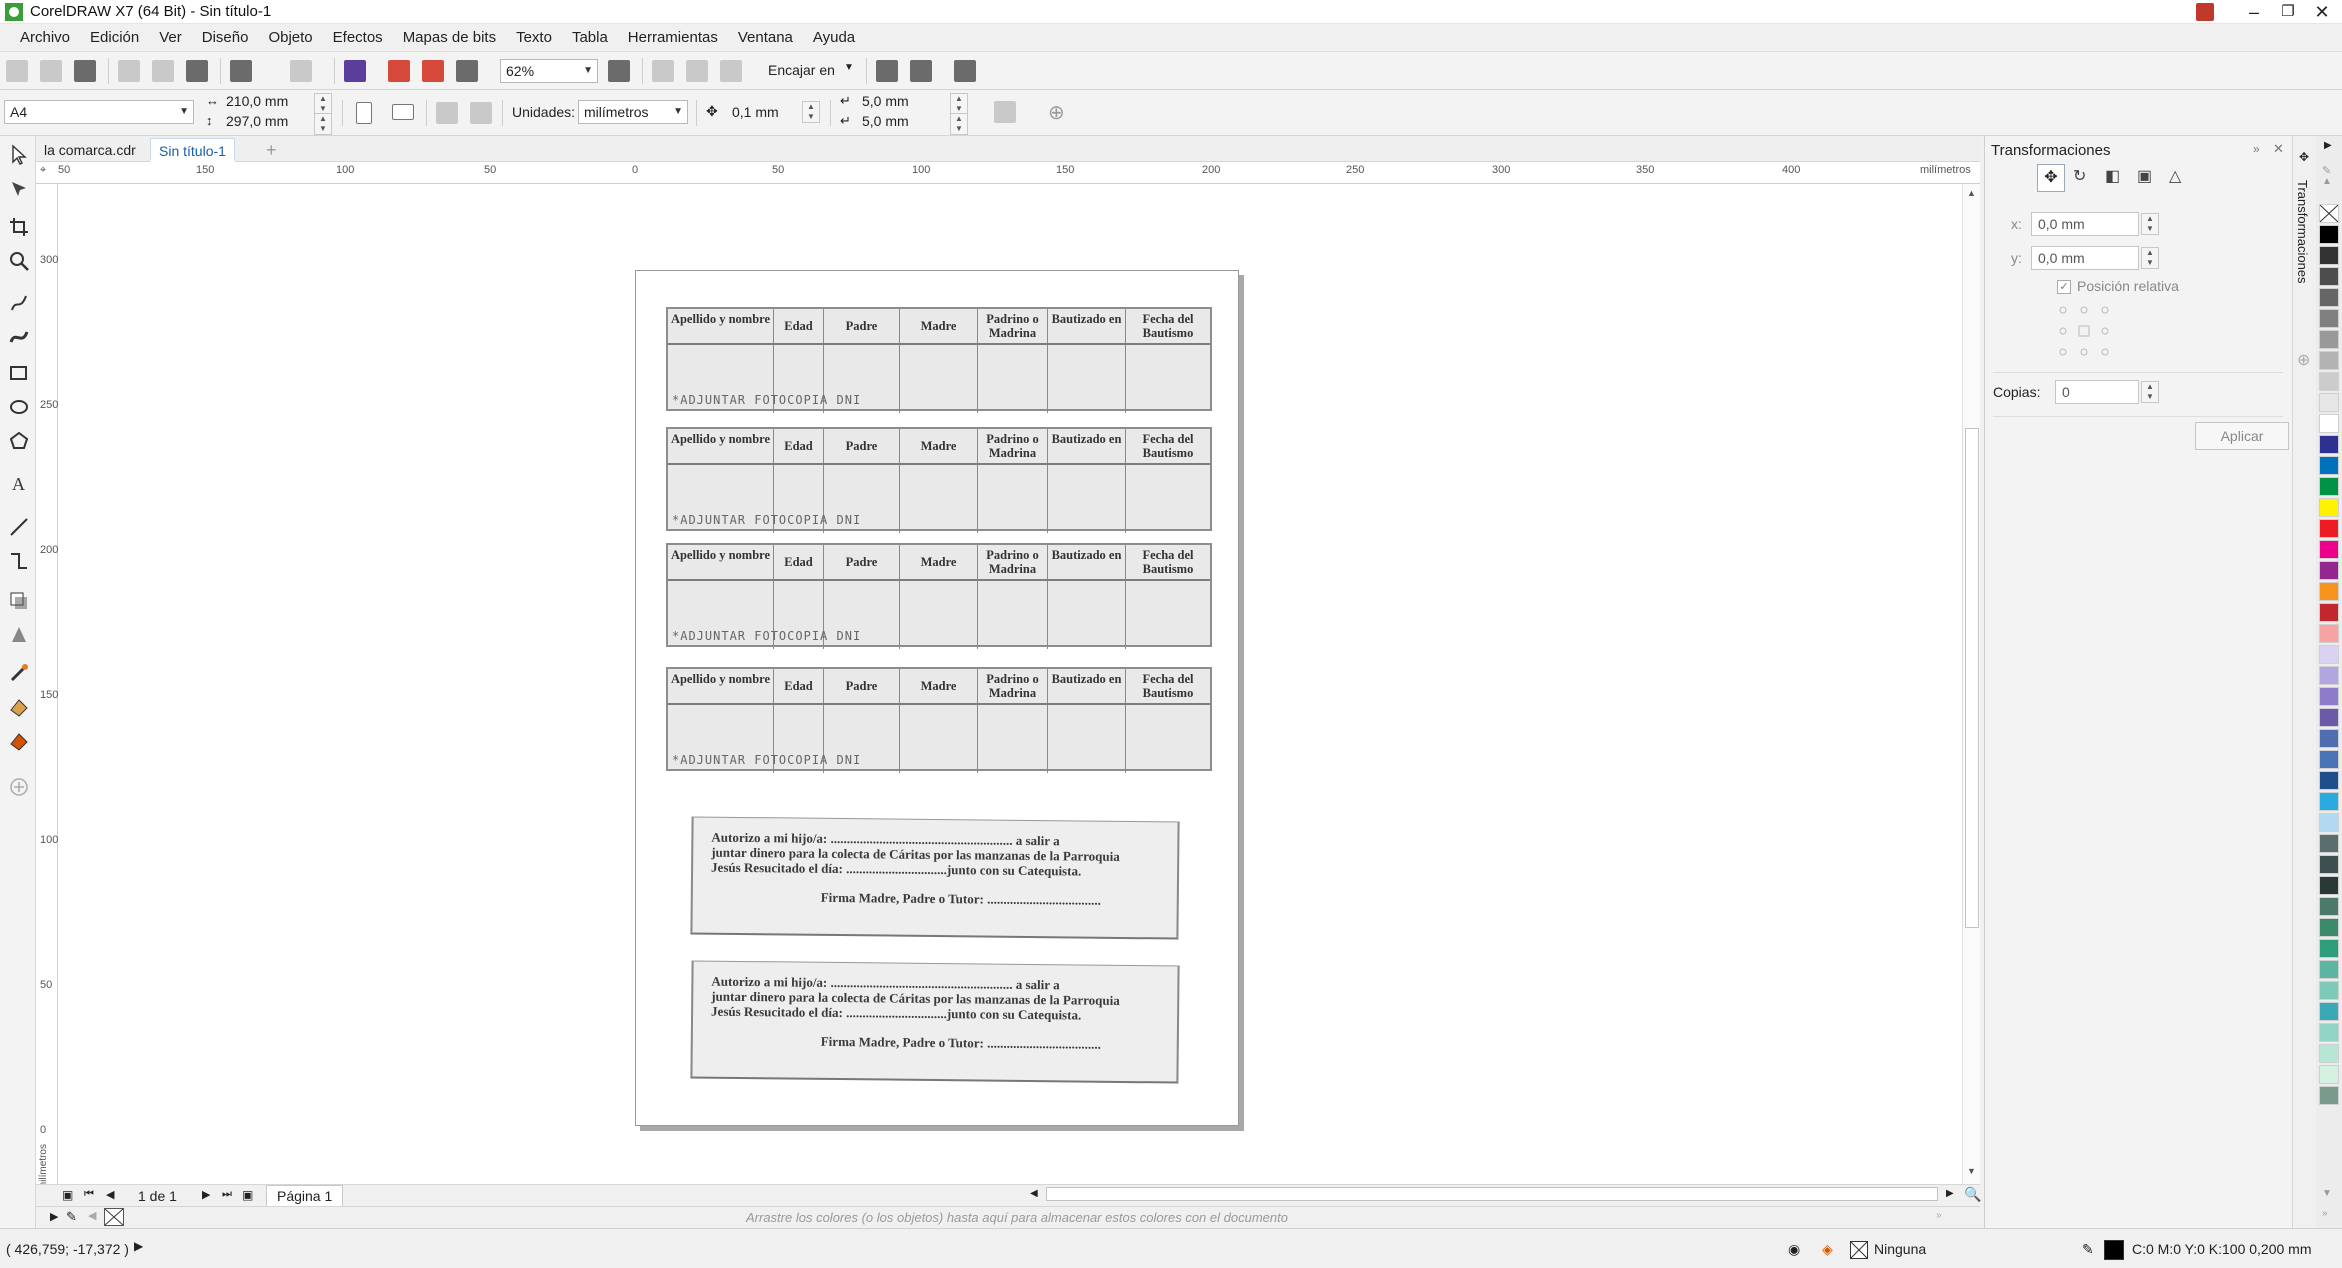  What do you see at coordinates (619, 71) in the screenshot?
I see `full-screen-icon` at bounding box center [619, 71].